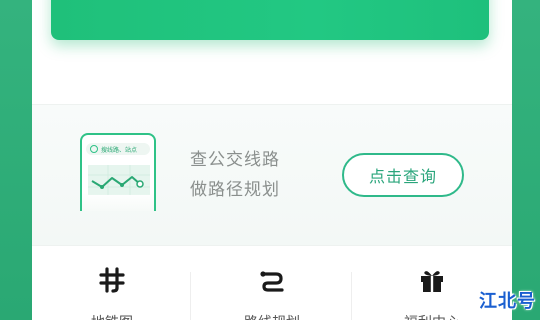  I want to click on nav-item-route-plan: 路线规划, so click(272, 283).